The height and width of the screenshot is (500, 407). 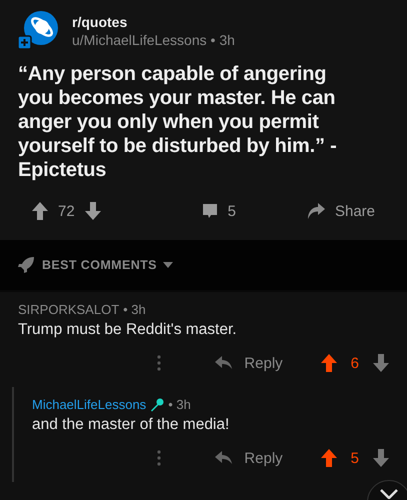 I want to click on microphone-icon, so click(x=157, y=405).